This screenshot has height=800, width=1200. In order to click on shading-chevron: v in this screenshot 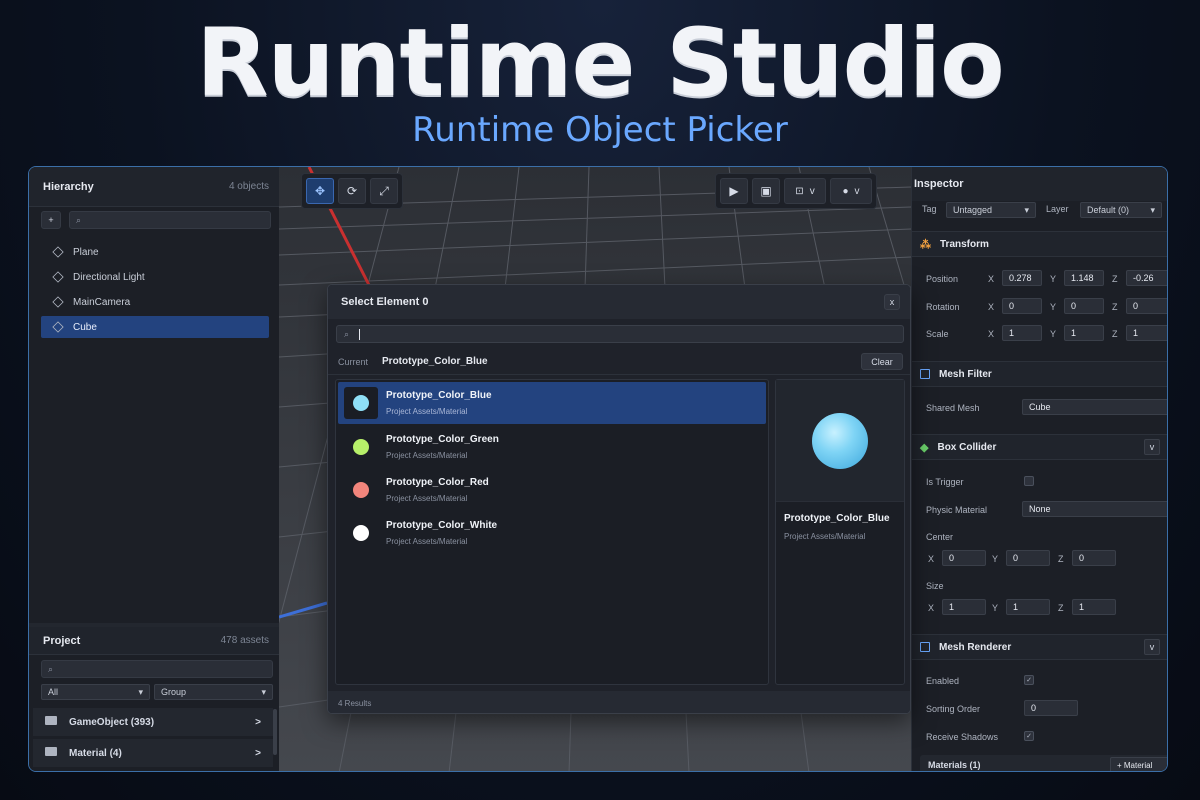, I will do `click(857, 191)`.